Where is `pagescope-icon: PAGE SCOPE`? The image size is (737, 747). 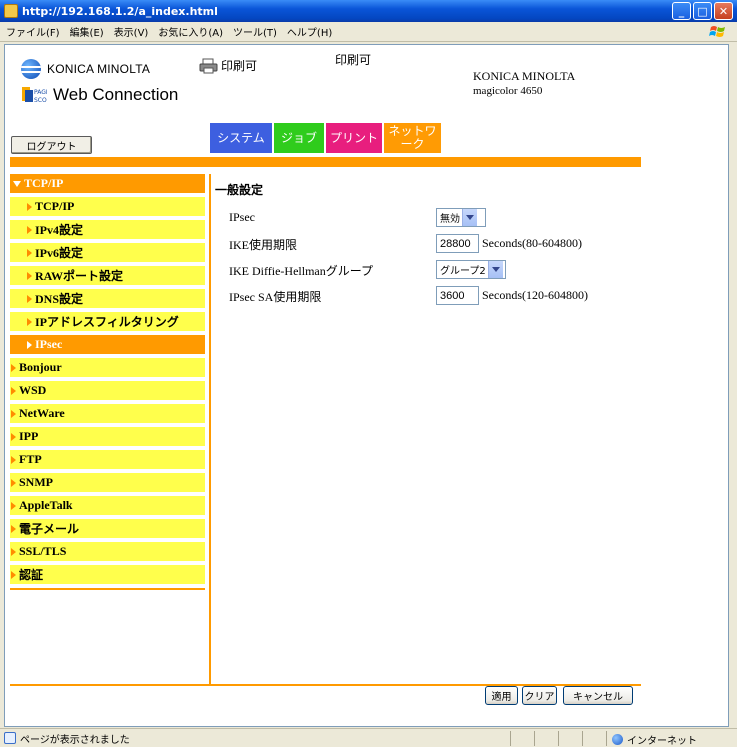
pagescope-icon: PAGE SCOPE is located at coordinates (34, 95).